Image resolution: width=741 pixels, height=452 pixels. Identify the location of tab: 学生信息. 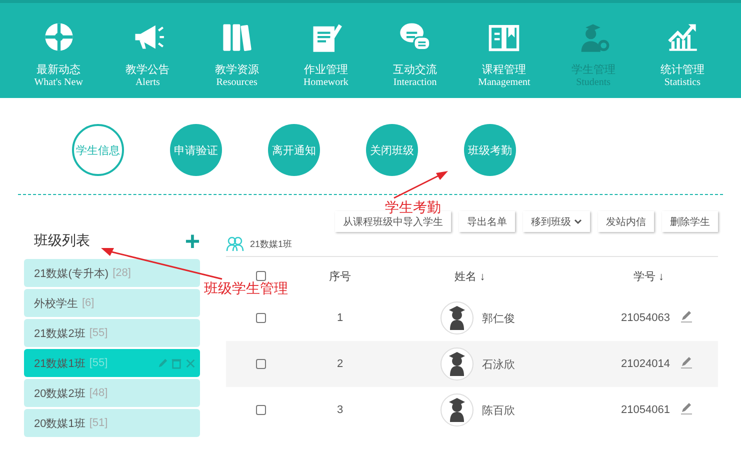
(98, 150).